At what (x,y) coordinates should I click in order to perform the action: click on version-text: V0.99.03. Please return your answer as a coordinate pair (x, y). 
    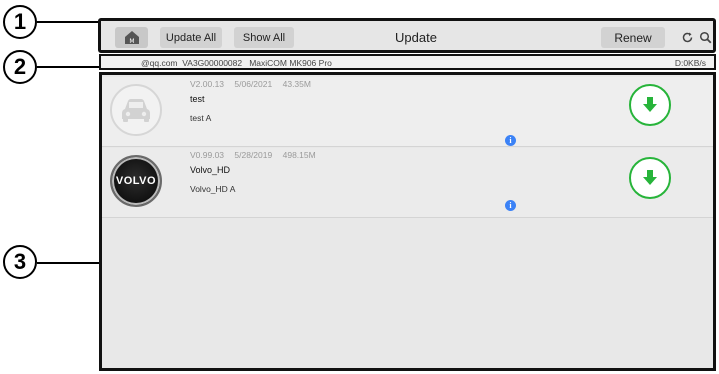
    Looking at the image, I should click on (207, 155).